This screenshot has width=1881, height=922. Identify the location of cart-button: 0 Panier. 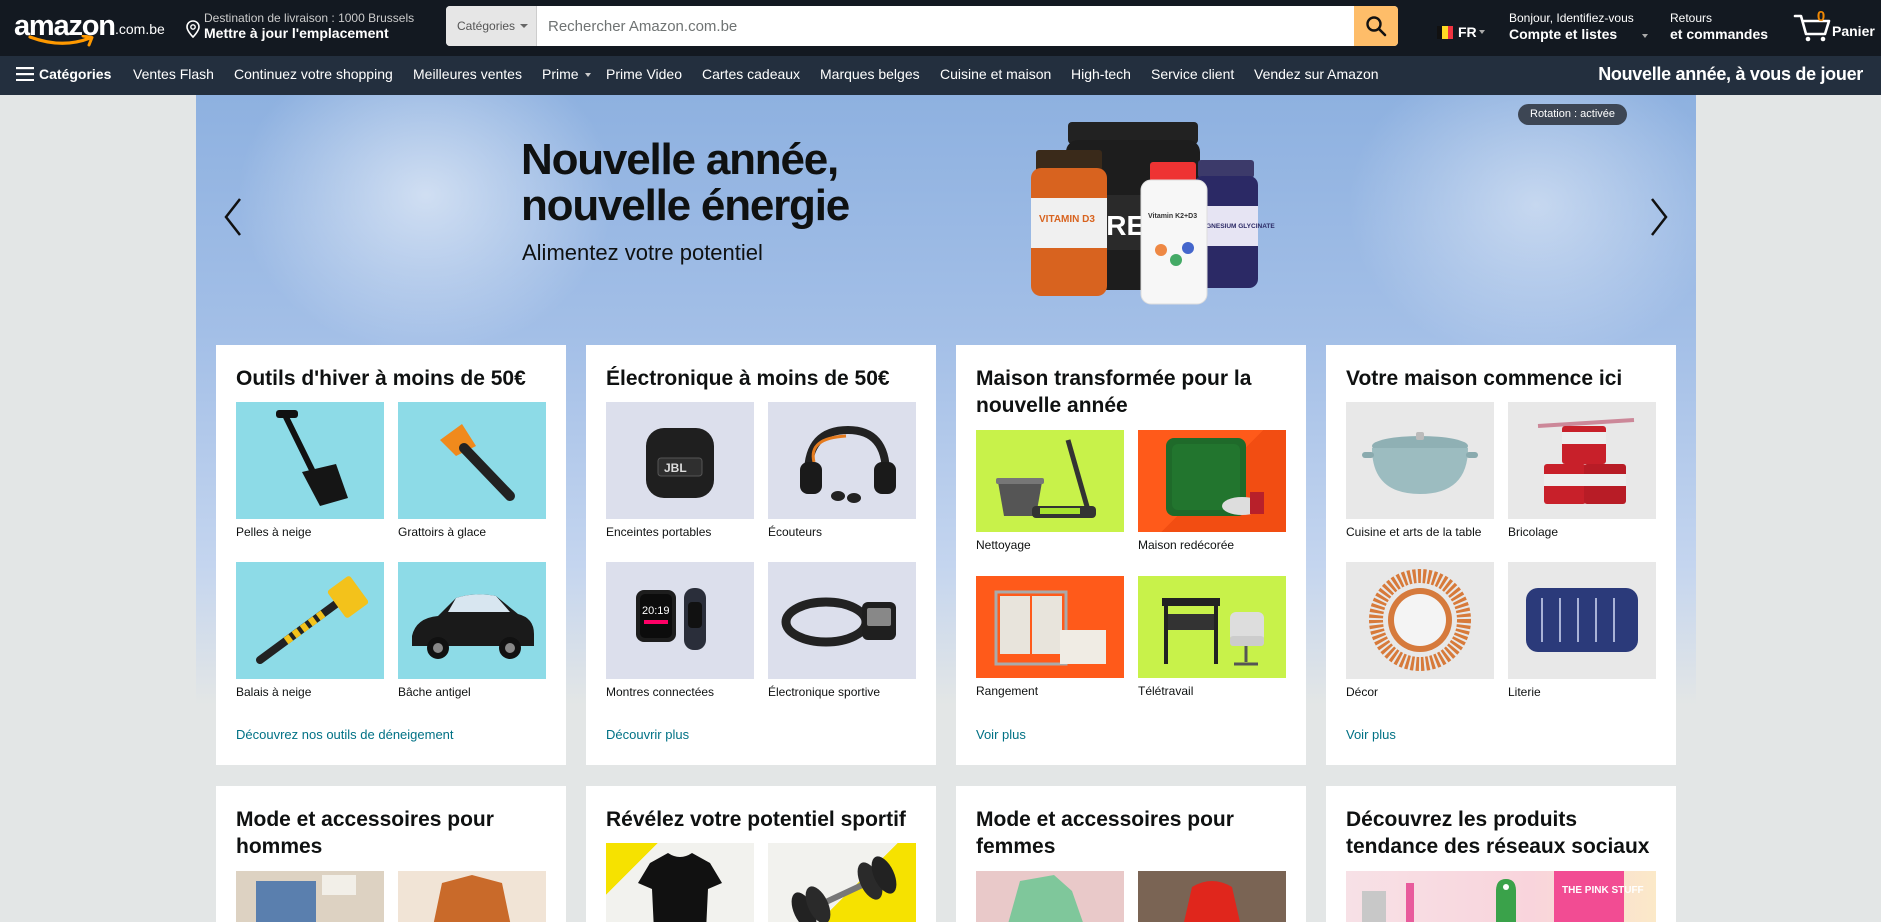
(1835, 28).